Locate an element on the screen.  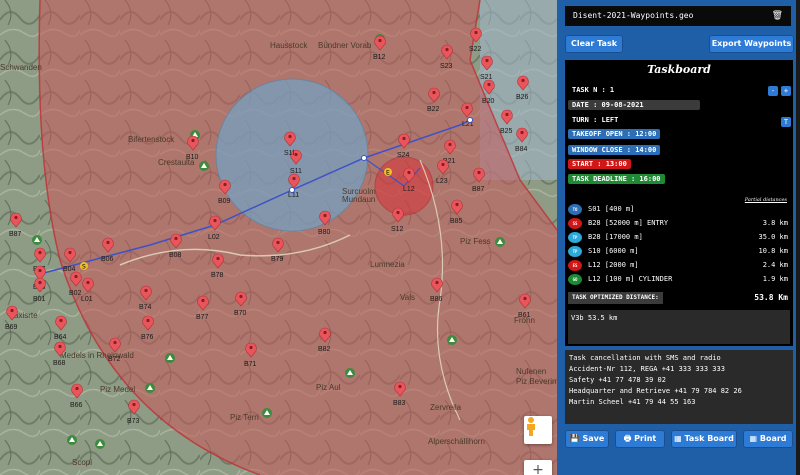
svg-text: B66 is located at coordinates (76, 405).